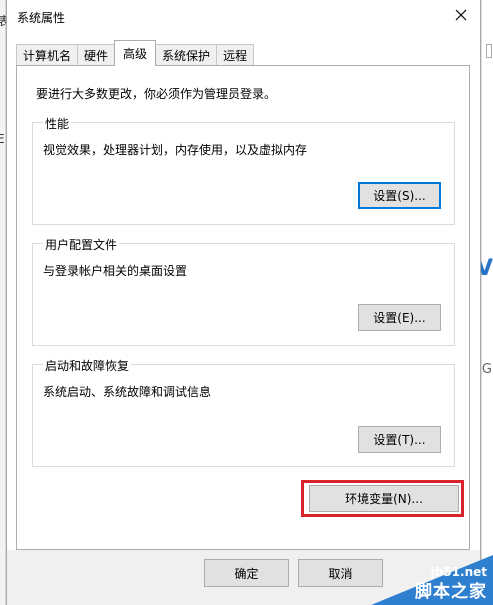 The width and height of the screenshot is (493, 605). Describe the element at coordinates (243, 16) in the screenshot. I see `title-bar: 系统属性` at that location.